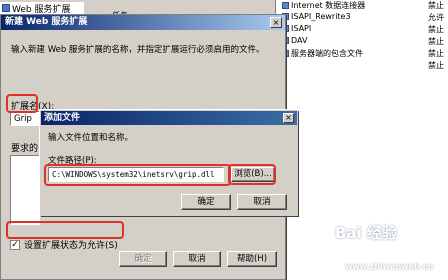 Image resolution: width=448 pixels, height=280 pixels. I want to click on list-item: Internet 数据连接器 禁止, so click(362, 6).